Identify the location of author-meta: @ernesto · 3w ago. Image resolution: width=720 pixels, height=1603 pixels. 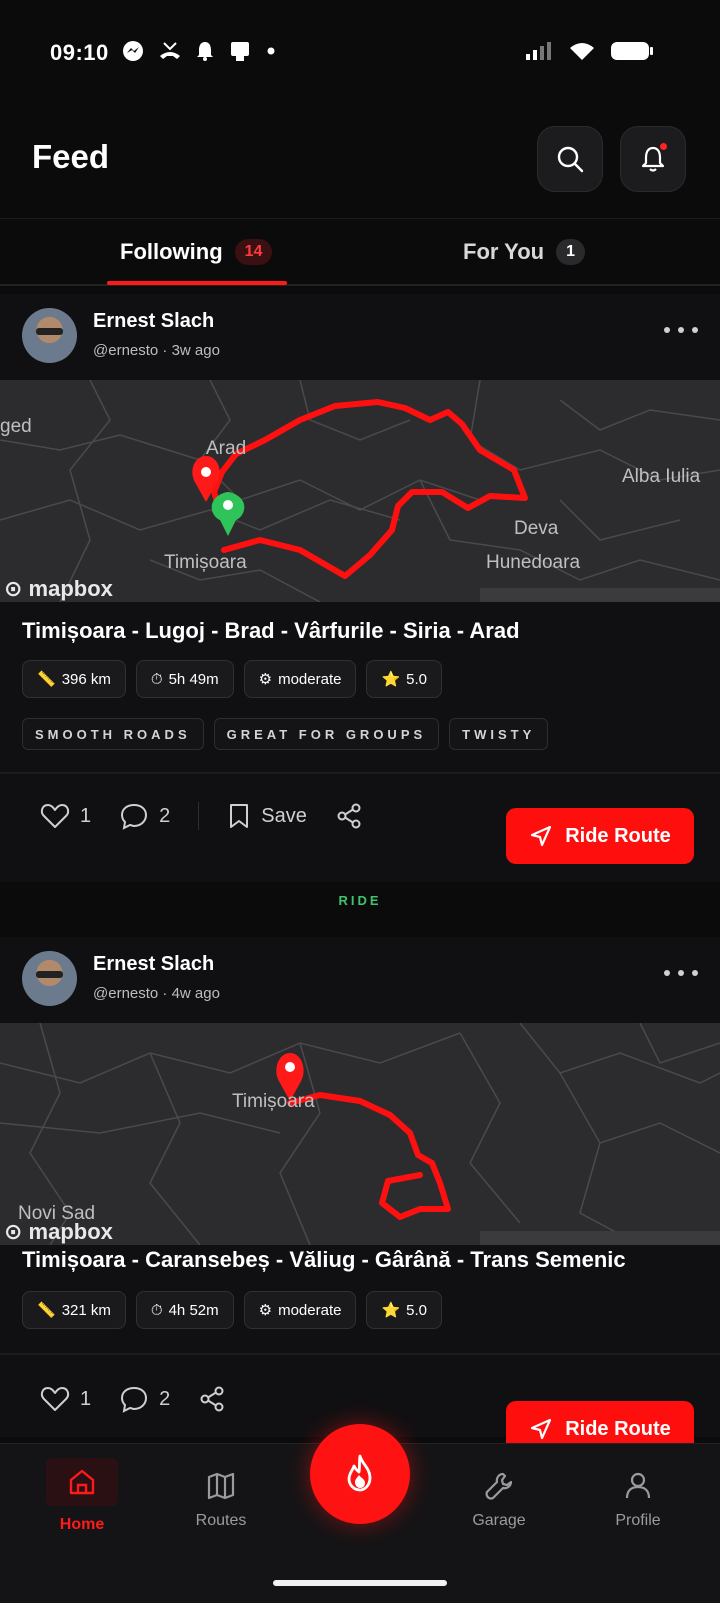
(156, 350).